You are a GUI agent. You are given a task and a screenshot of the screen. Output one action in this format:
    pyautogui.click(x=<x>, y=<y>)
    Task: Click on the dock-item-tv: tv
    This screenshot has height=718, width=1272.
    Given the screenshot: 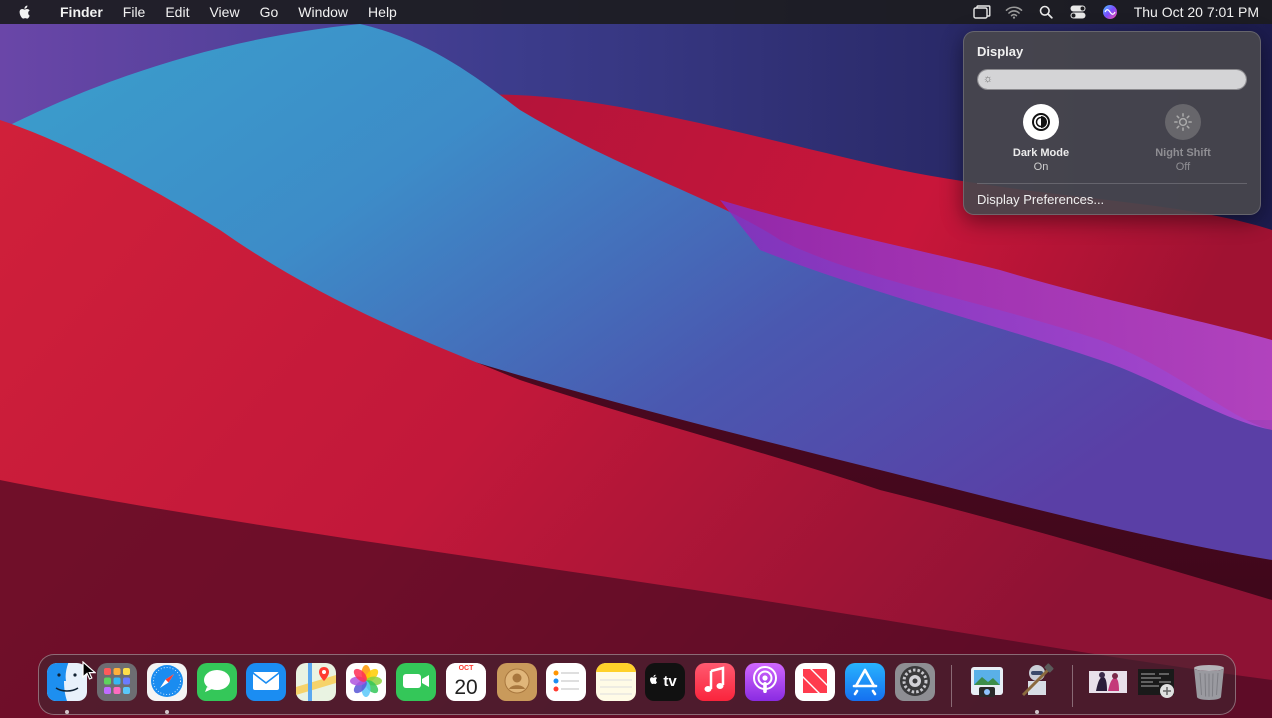 What is the action you would take?
    pyautogui.click(x=665, y=683)
    